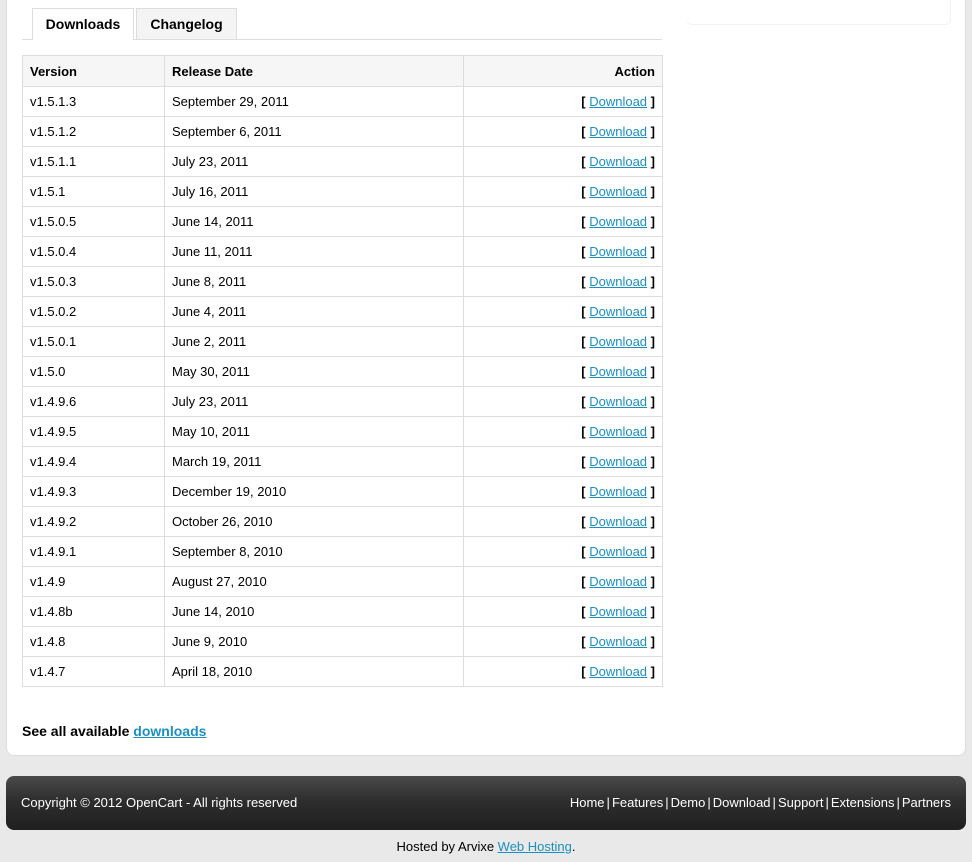  What do you see at coordinates (314, 281) in the screenshot?
I see `release-date-cell: June 8, 2011` at bounding box center [314, 281].